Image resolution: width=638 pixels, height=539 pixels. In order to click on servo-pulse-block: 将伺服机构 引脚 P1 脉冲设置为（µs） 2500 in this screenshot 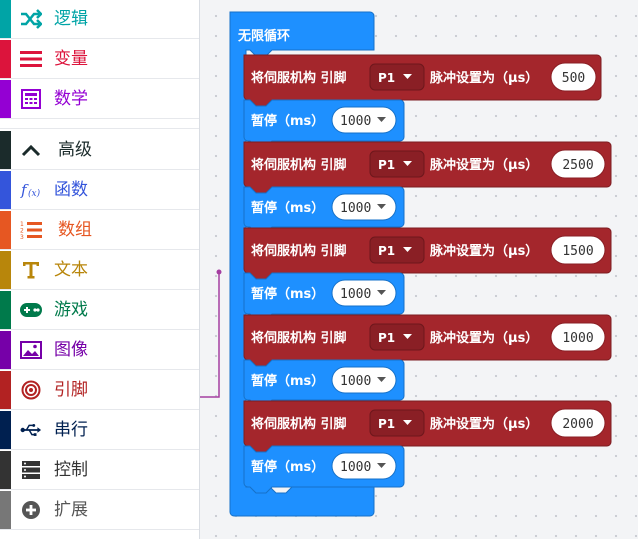, I will do `click(427, 167)`.